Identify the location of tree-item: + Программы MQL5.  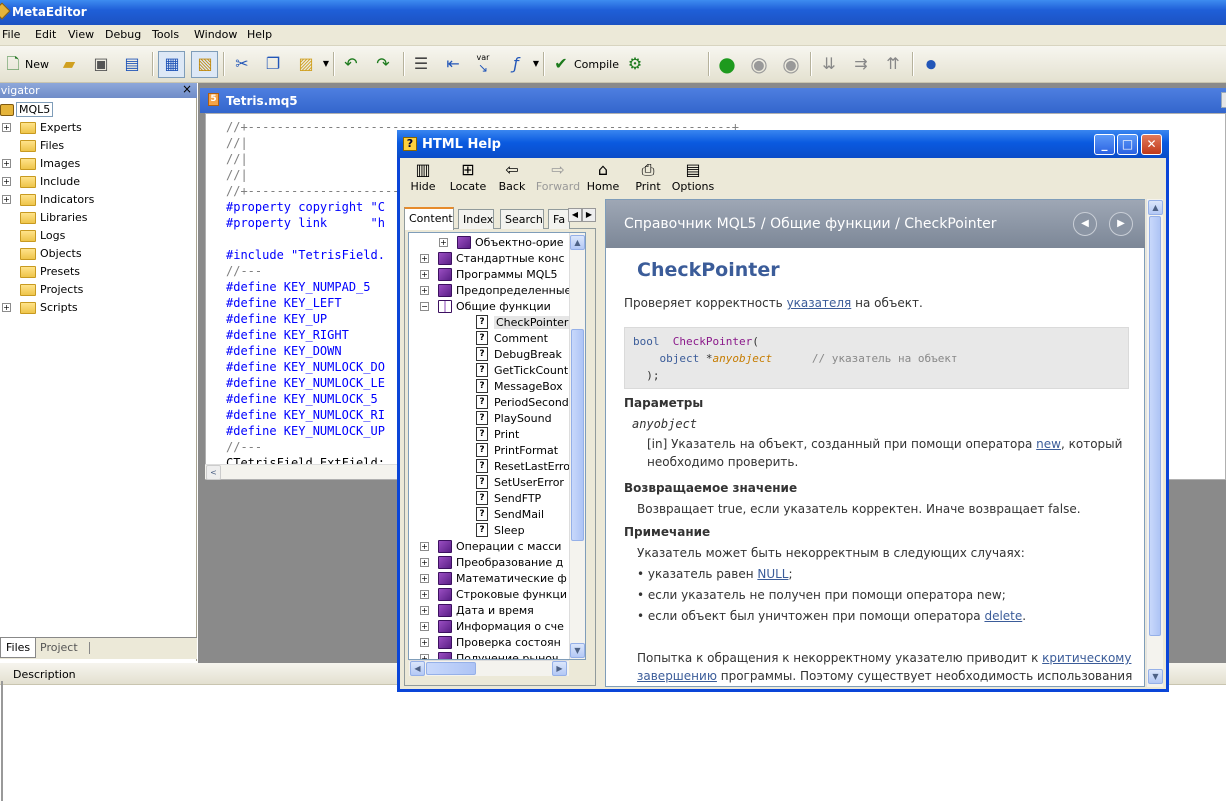
(494, 275).